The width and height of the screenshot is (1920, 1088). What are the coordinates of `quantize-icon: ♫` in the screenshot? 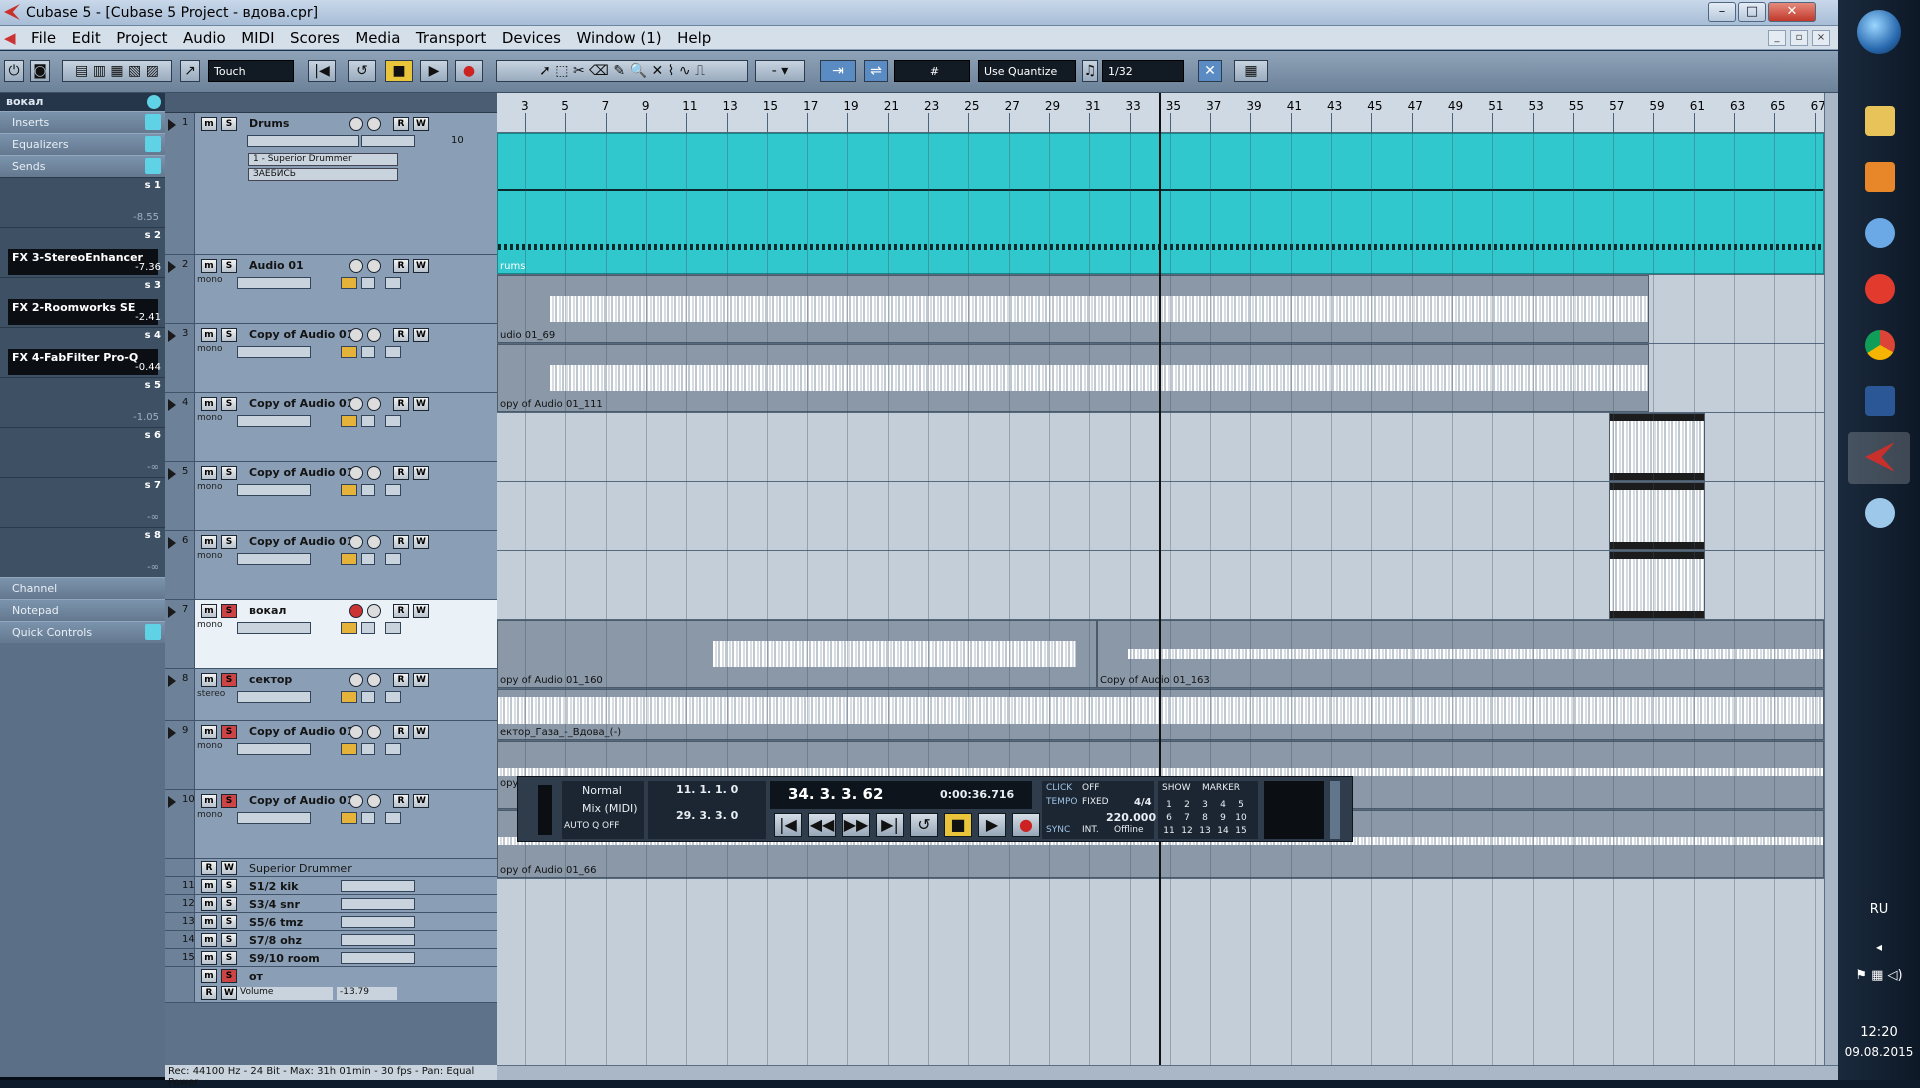 It's located at (1090, 71).